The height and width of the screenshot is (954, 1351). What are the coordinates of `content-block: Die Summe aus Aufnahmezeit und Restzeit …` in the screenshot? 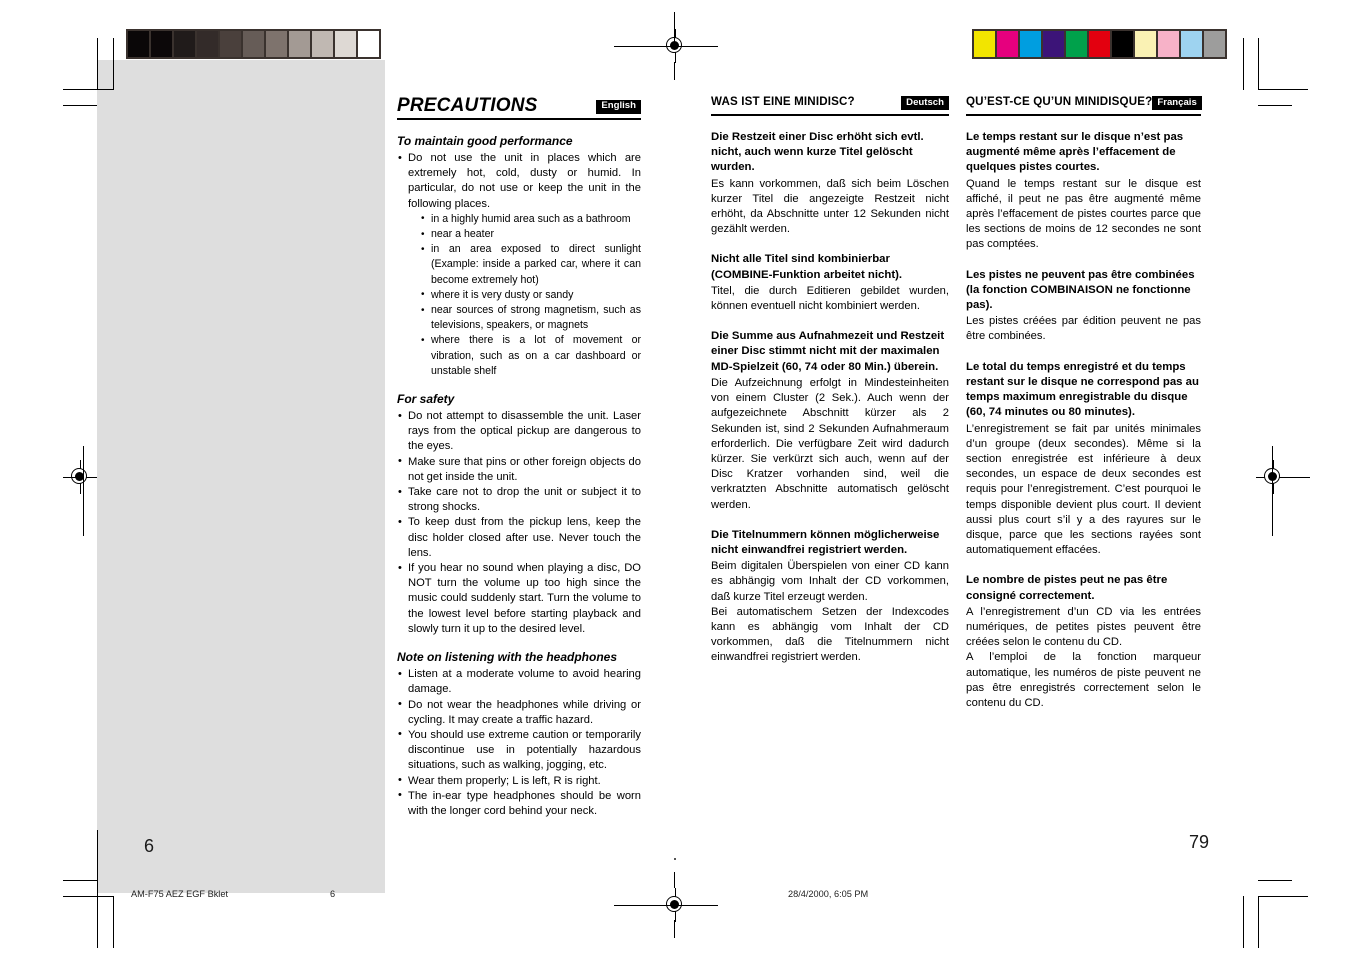 It's located at (830, 420).